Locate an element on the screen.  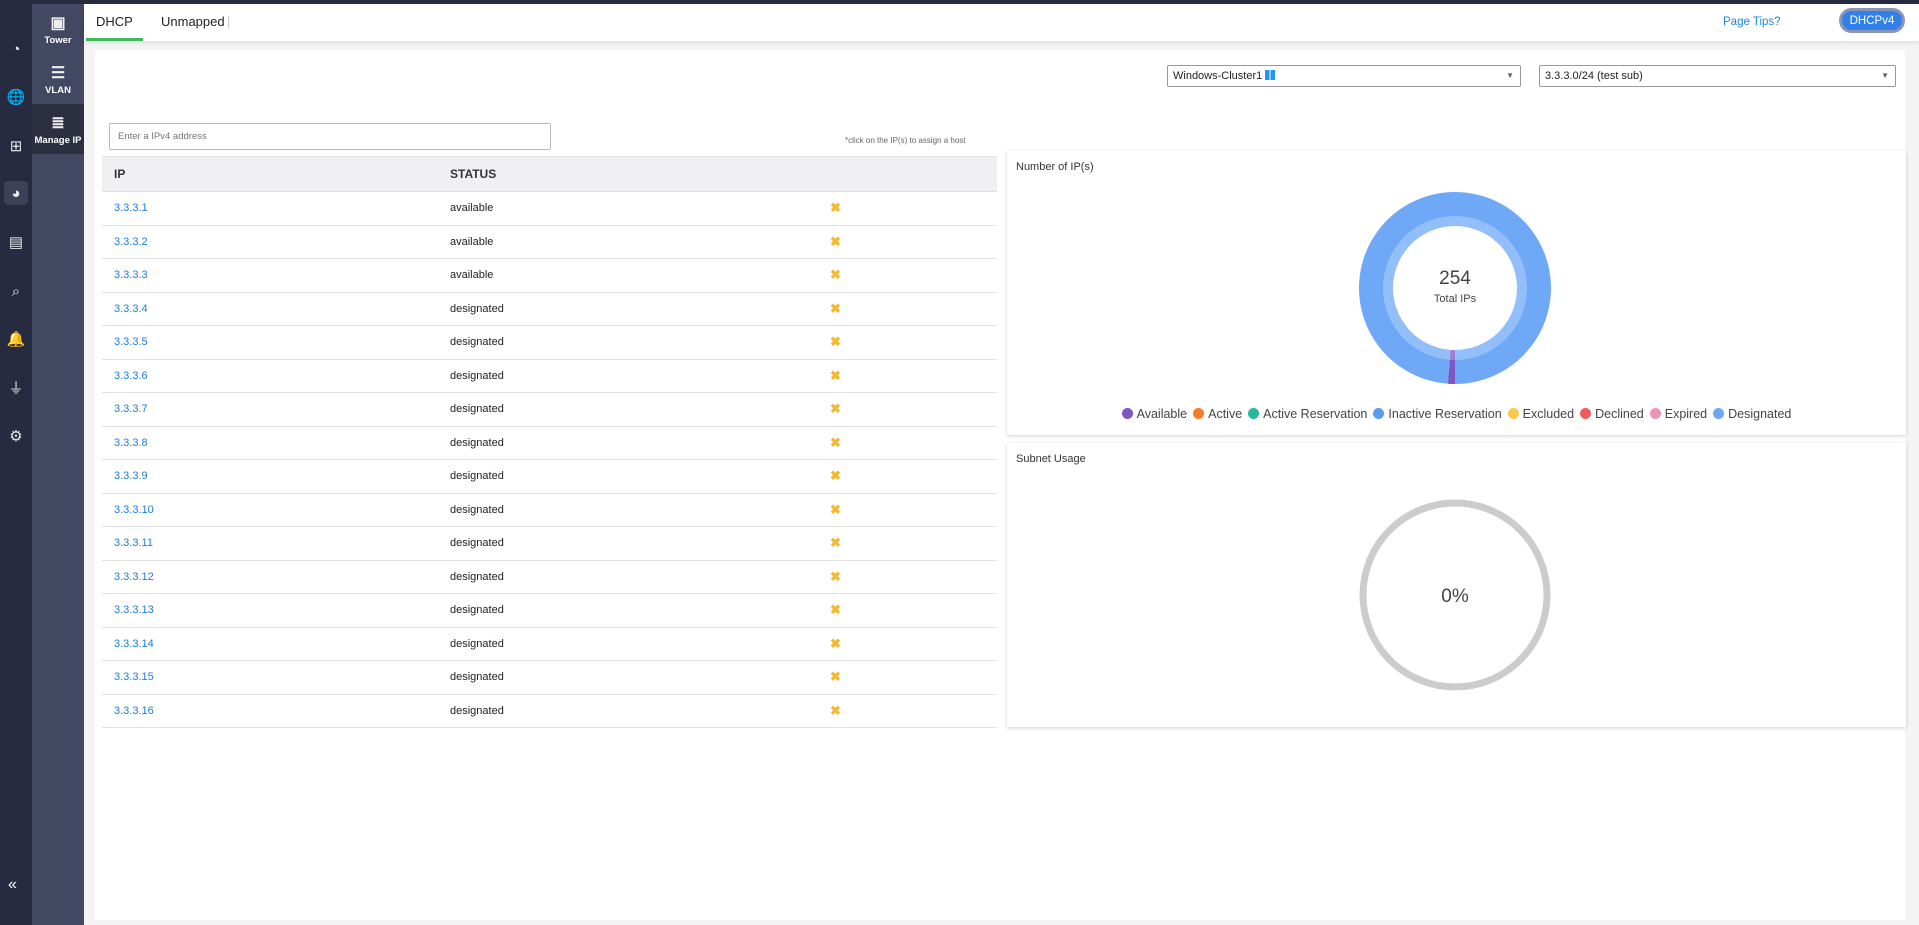
dashboard-icon: ◔ is located at coordinates (16, 49).